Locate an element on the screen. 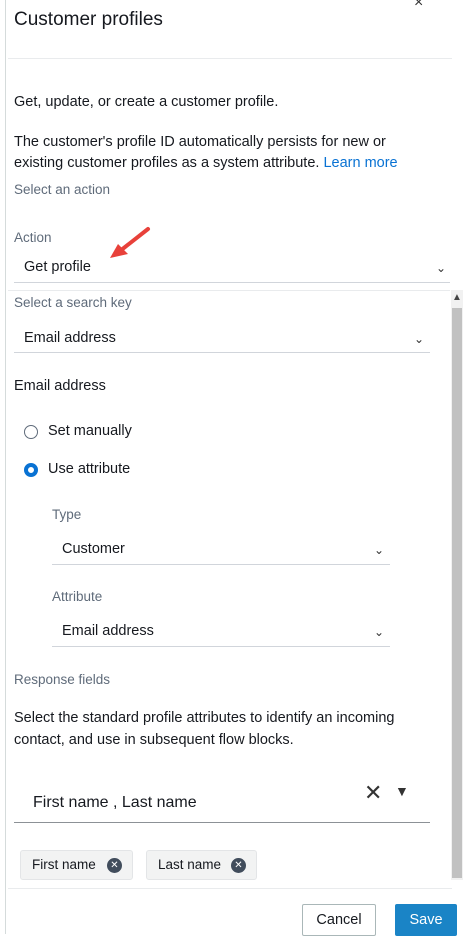  type-select-underline is located at coordinates (221, 564).